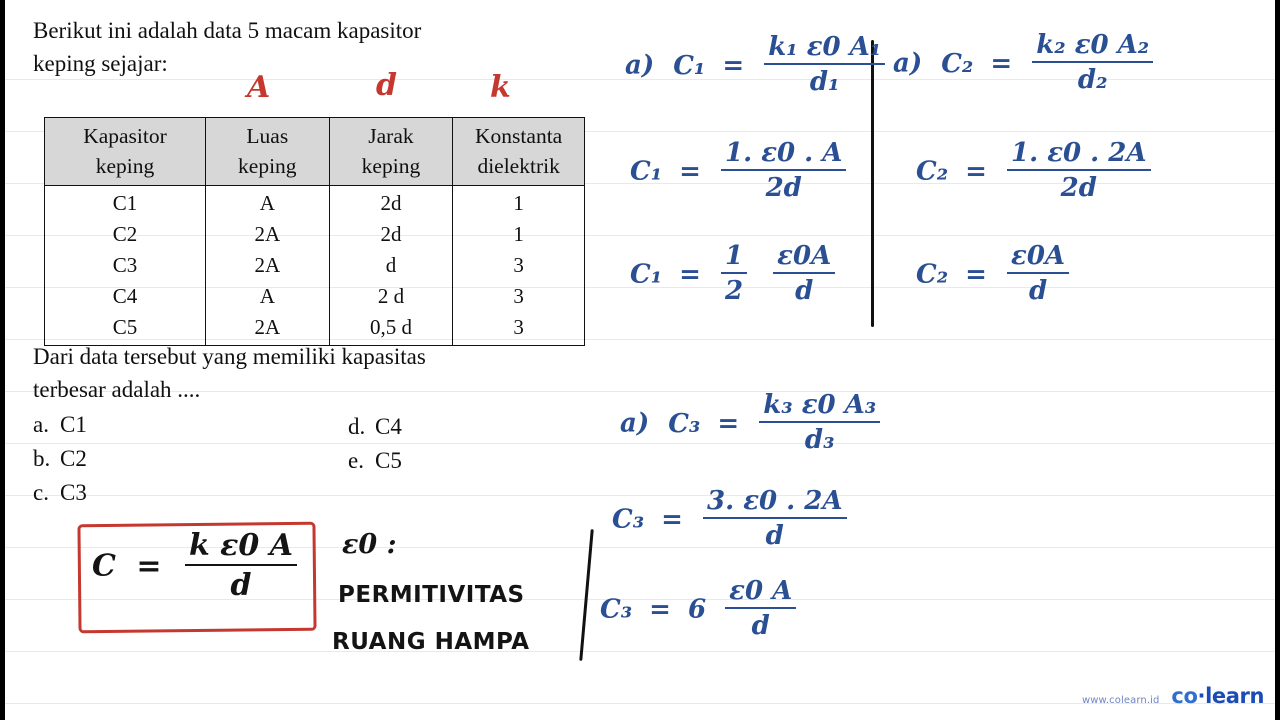 Image resolution: width=1280 pixels, height=720 pixels. What do you see at coordinates (640, 65) in the screenshot?
I see `work-c1-marker: a)` at bounding box center [640, 65].